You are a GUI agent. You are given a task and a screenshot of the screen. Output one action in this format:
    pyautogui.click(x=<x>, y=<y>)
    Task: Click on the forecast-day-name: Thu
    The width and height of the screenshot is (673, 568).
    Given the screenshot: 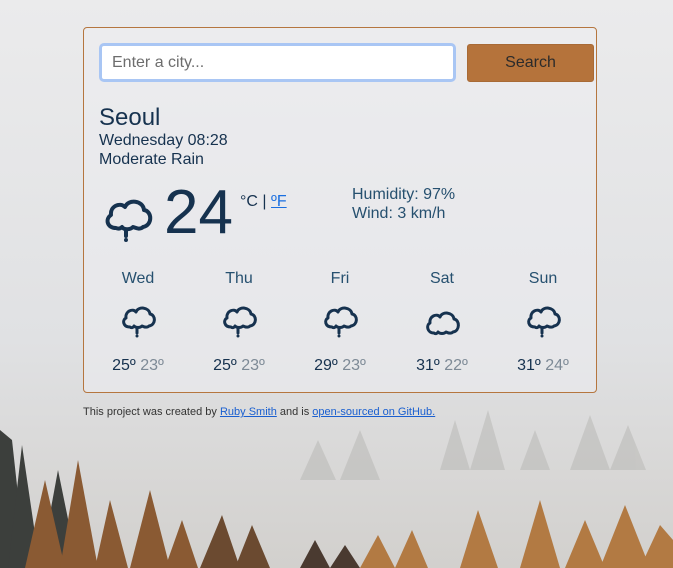 What is the action you would take?
    pyautogui.click(x=239, y=278)
    